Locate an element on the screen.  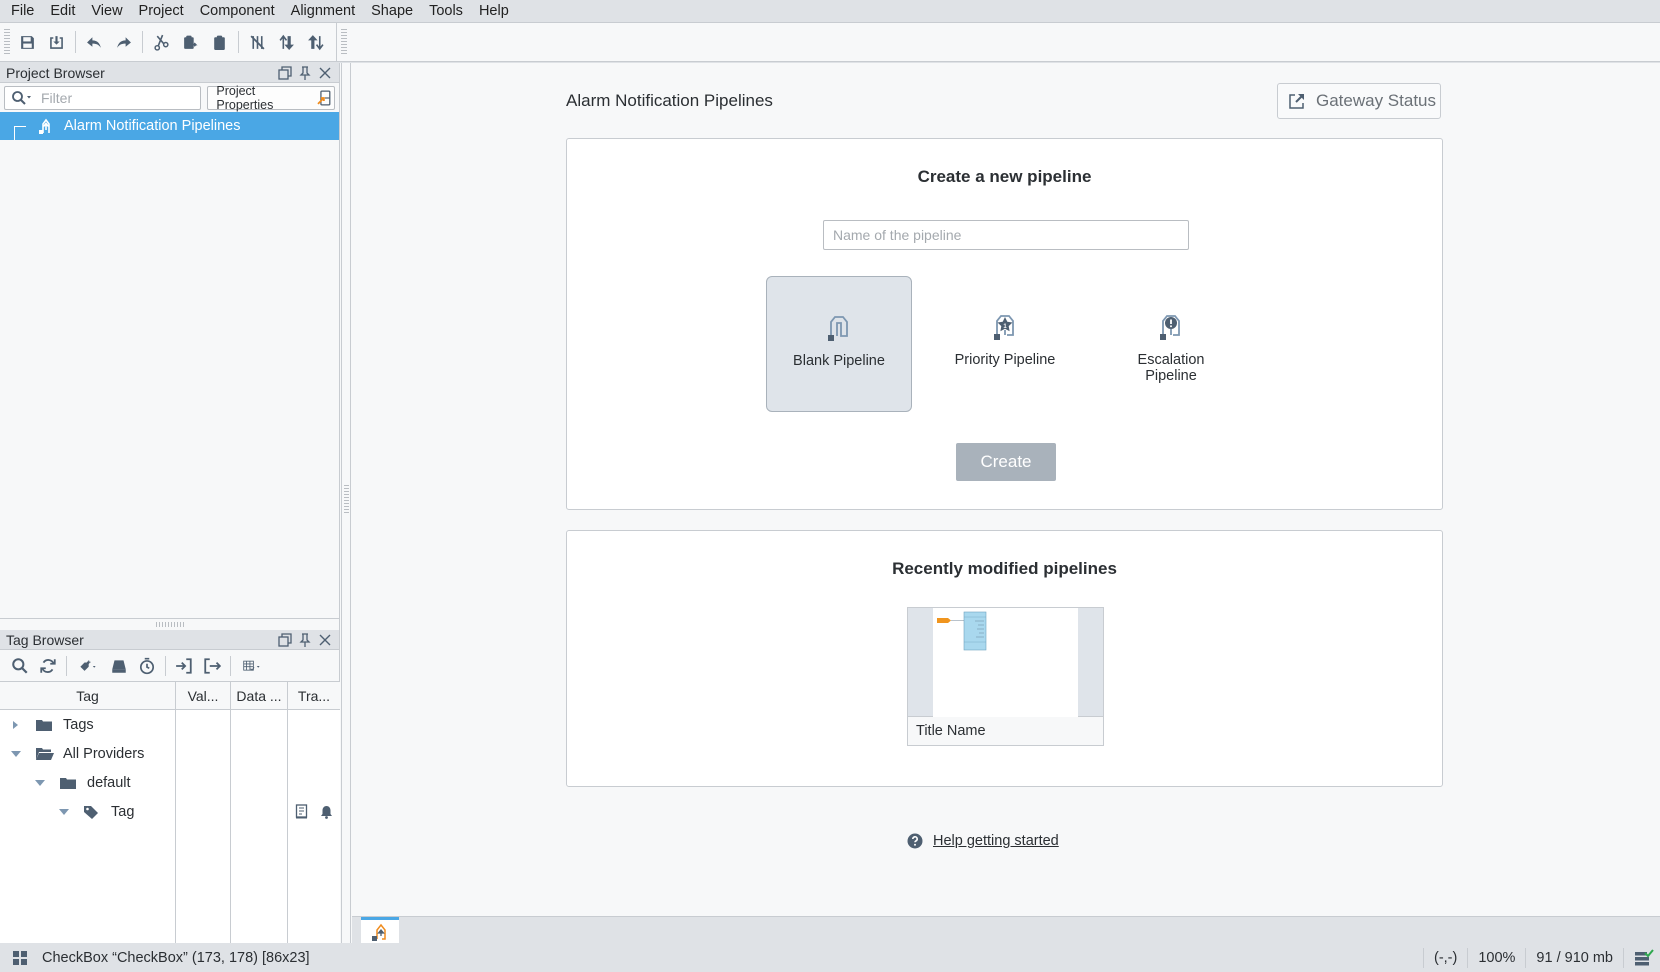
project-properties-button: Project Properties is located at coordinates (271, 98).